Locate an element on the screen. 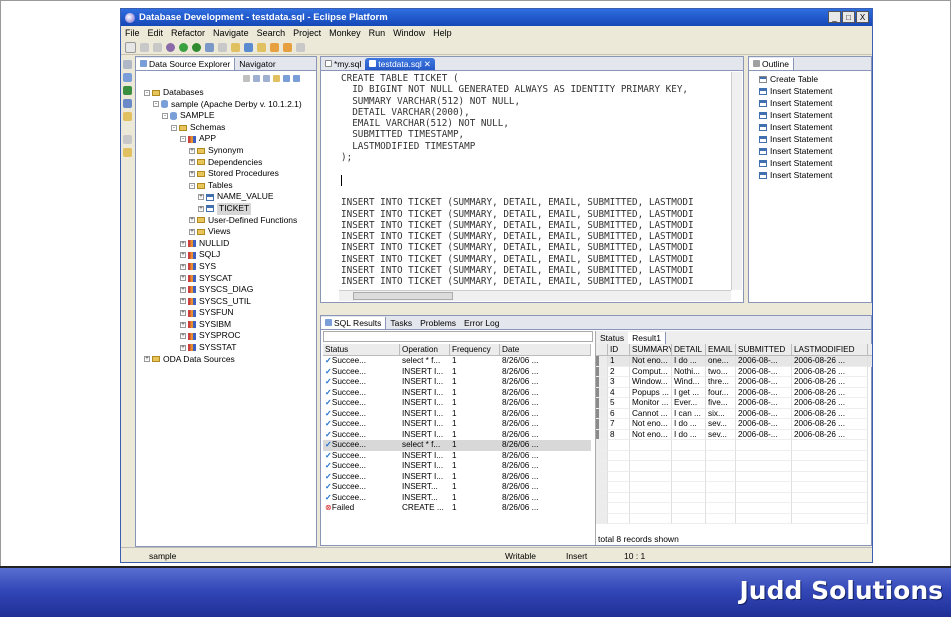 This screenshot has height=617, width=951. forward-icon is located at coordinates (300, 47).